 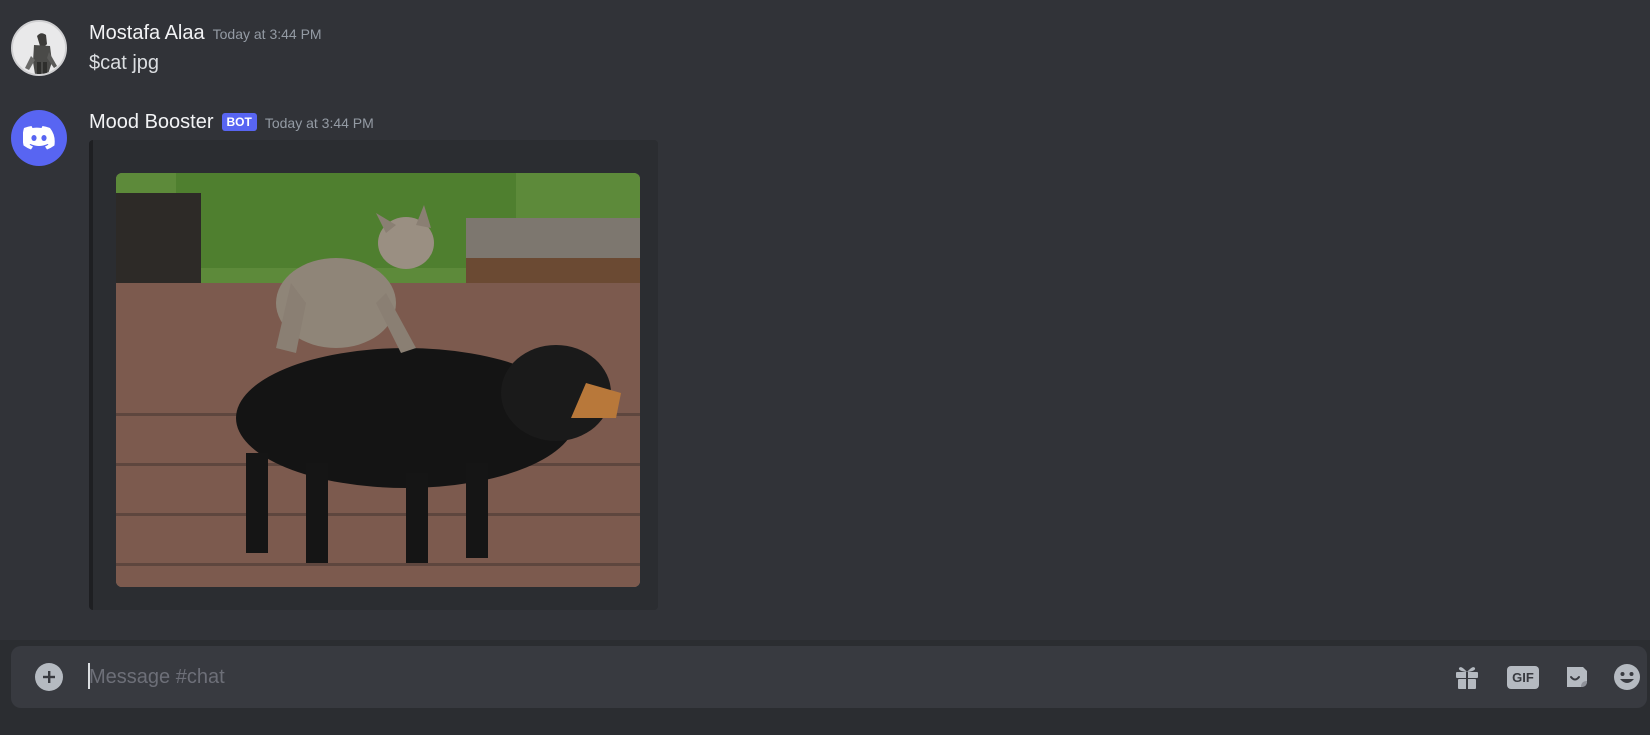 I want to click on message-composer: GIF, so click(x=829, y=677).